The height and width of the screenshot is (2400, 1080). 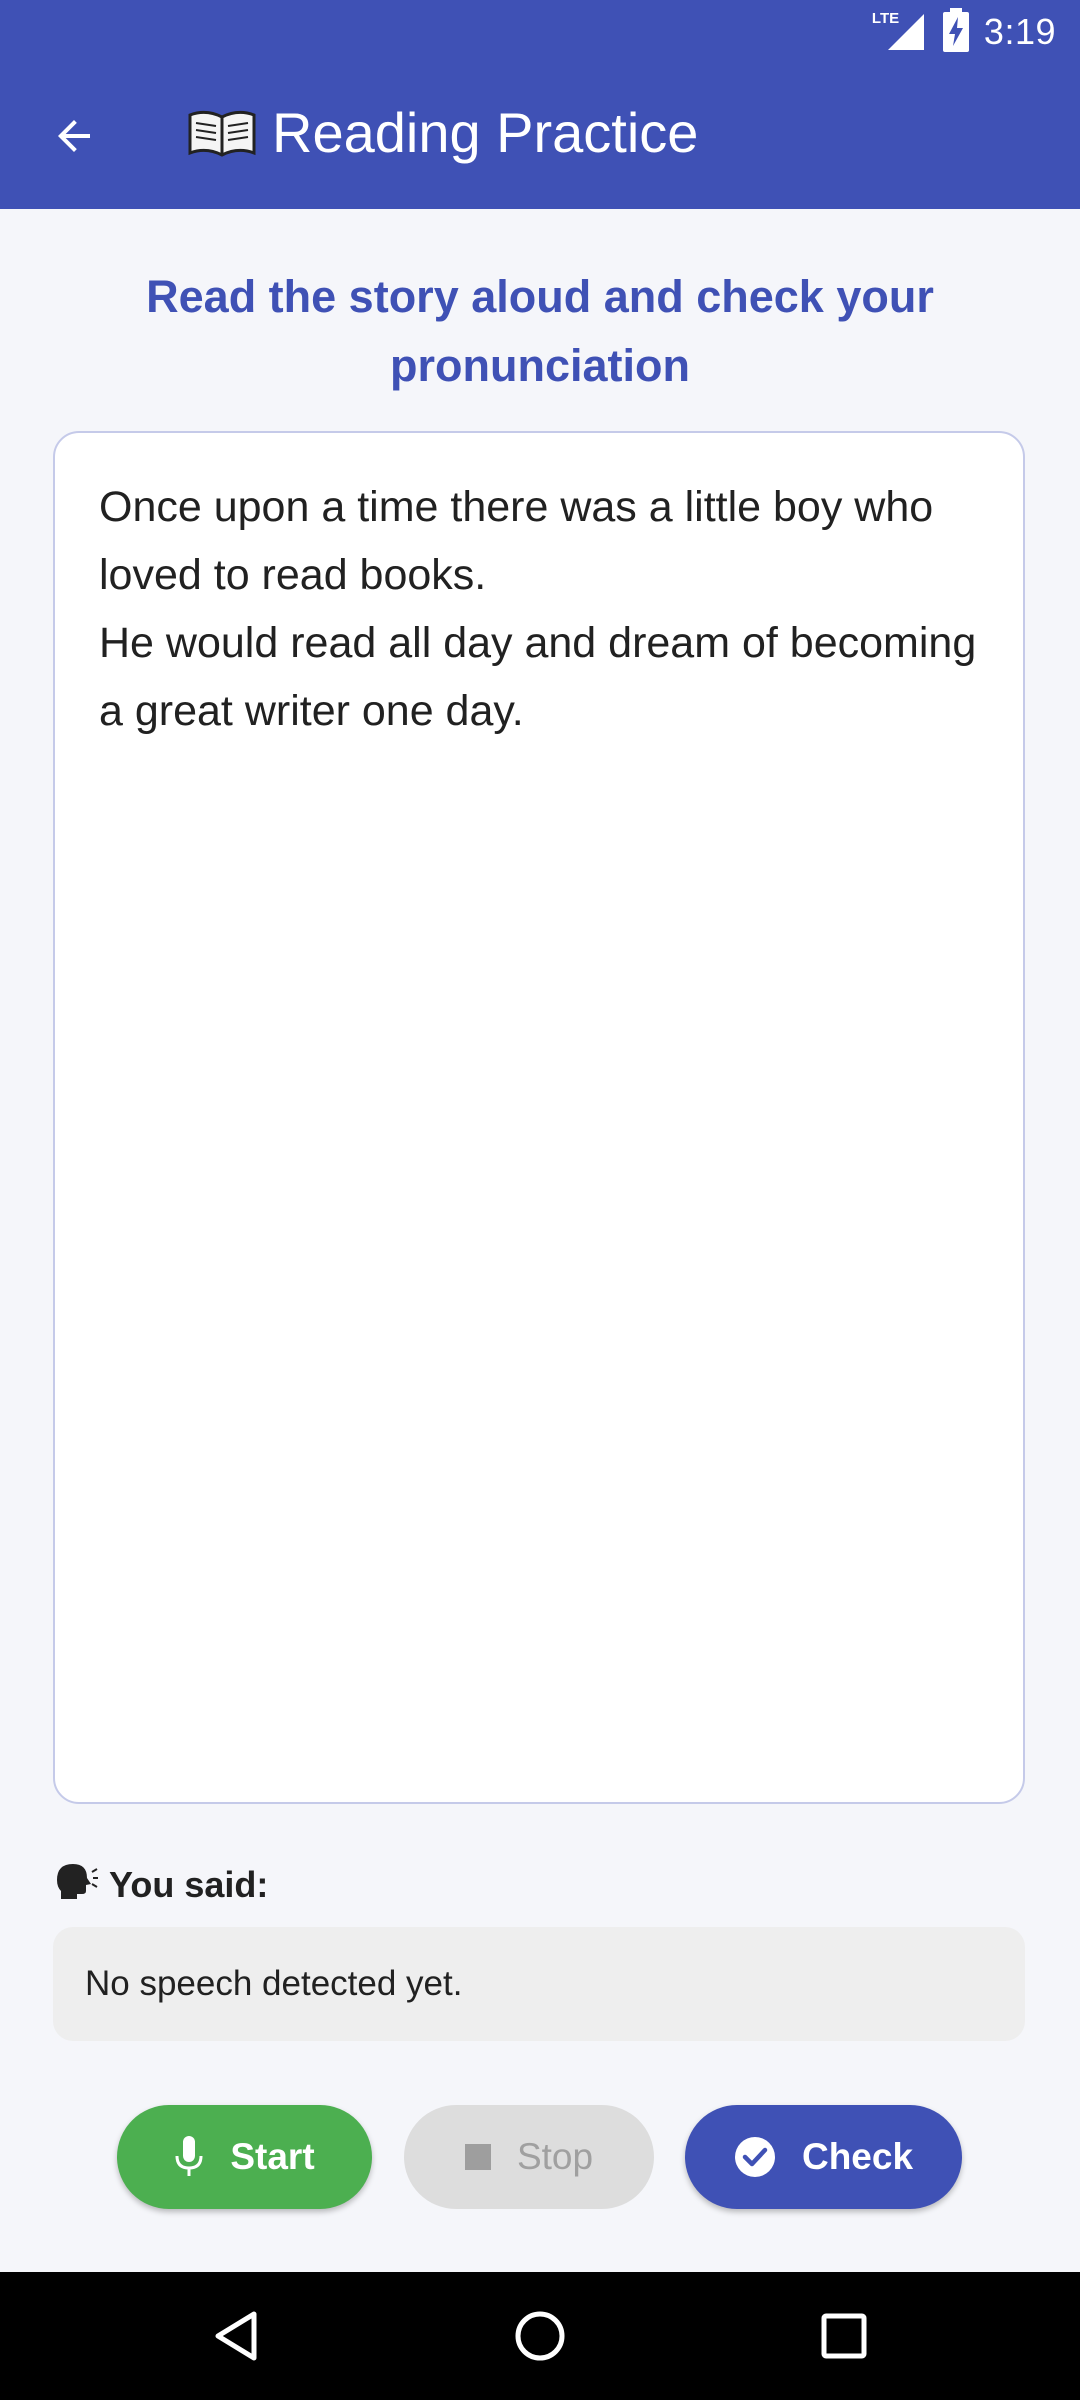 What do you see at coordinates (272, 2156) in the screenshot?
I see `start-button-label: Start` at bounding box center [272, 2156].